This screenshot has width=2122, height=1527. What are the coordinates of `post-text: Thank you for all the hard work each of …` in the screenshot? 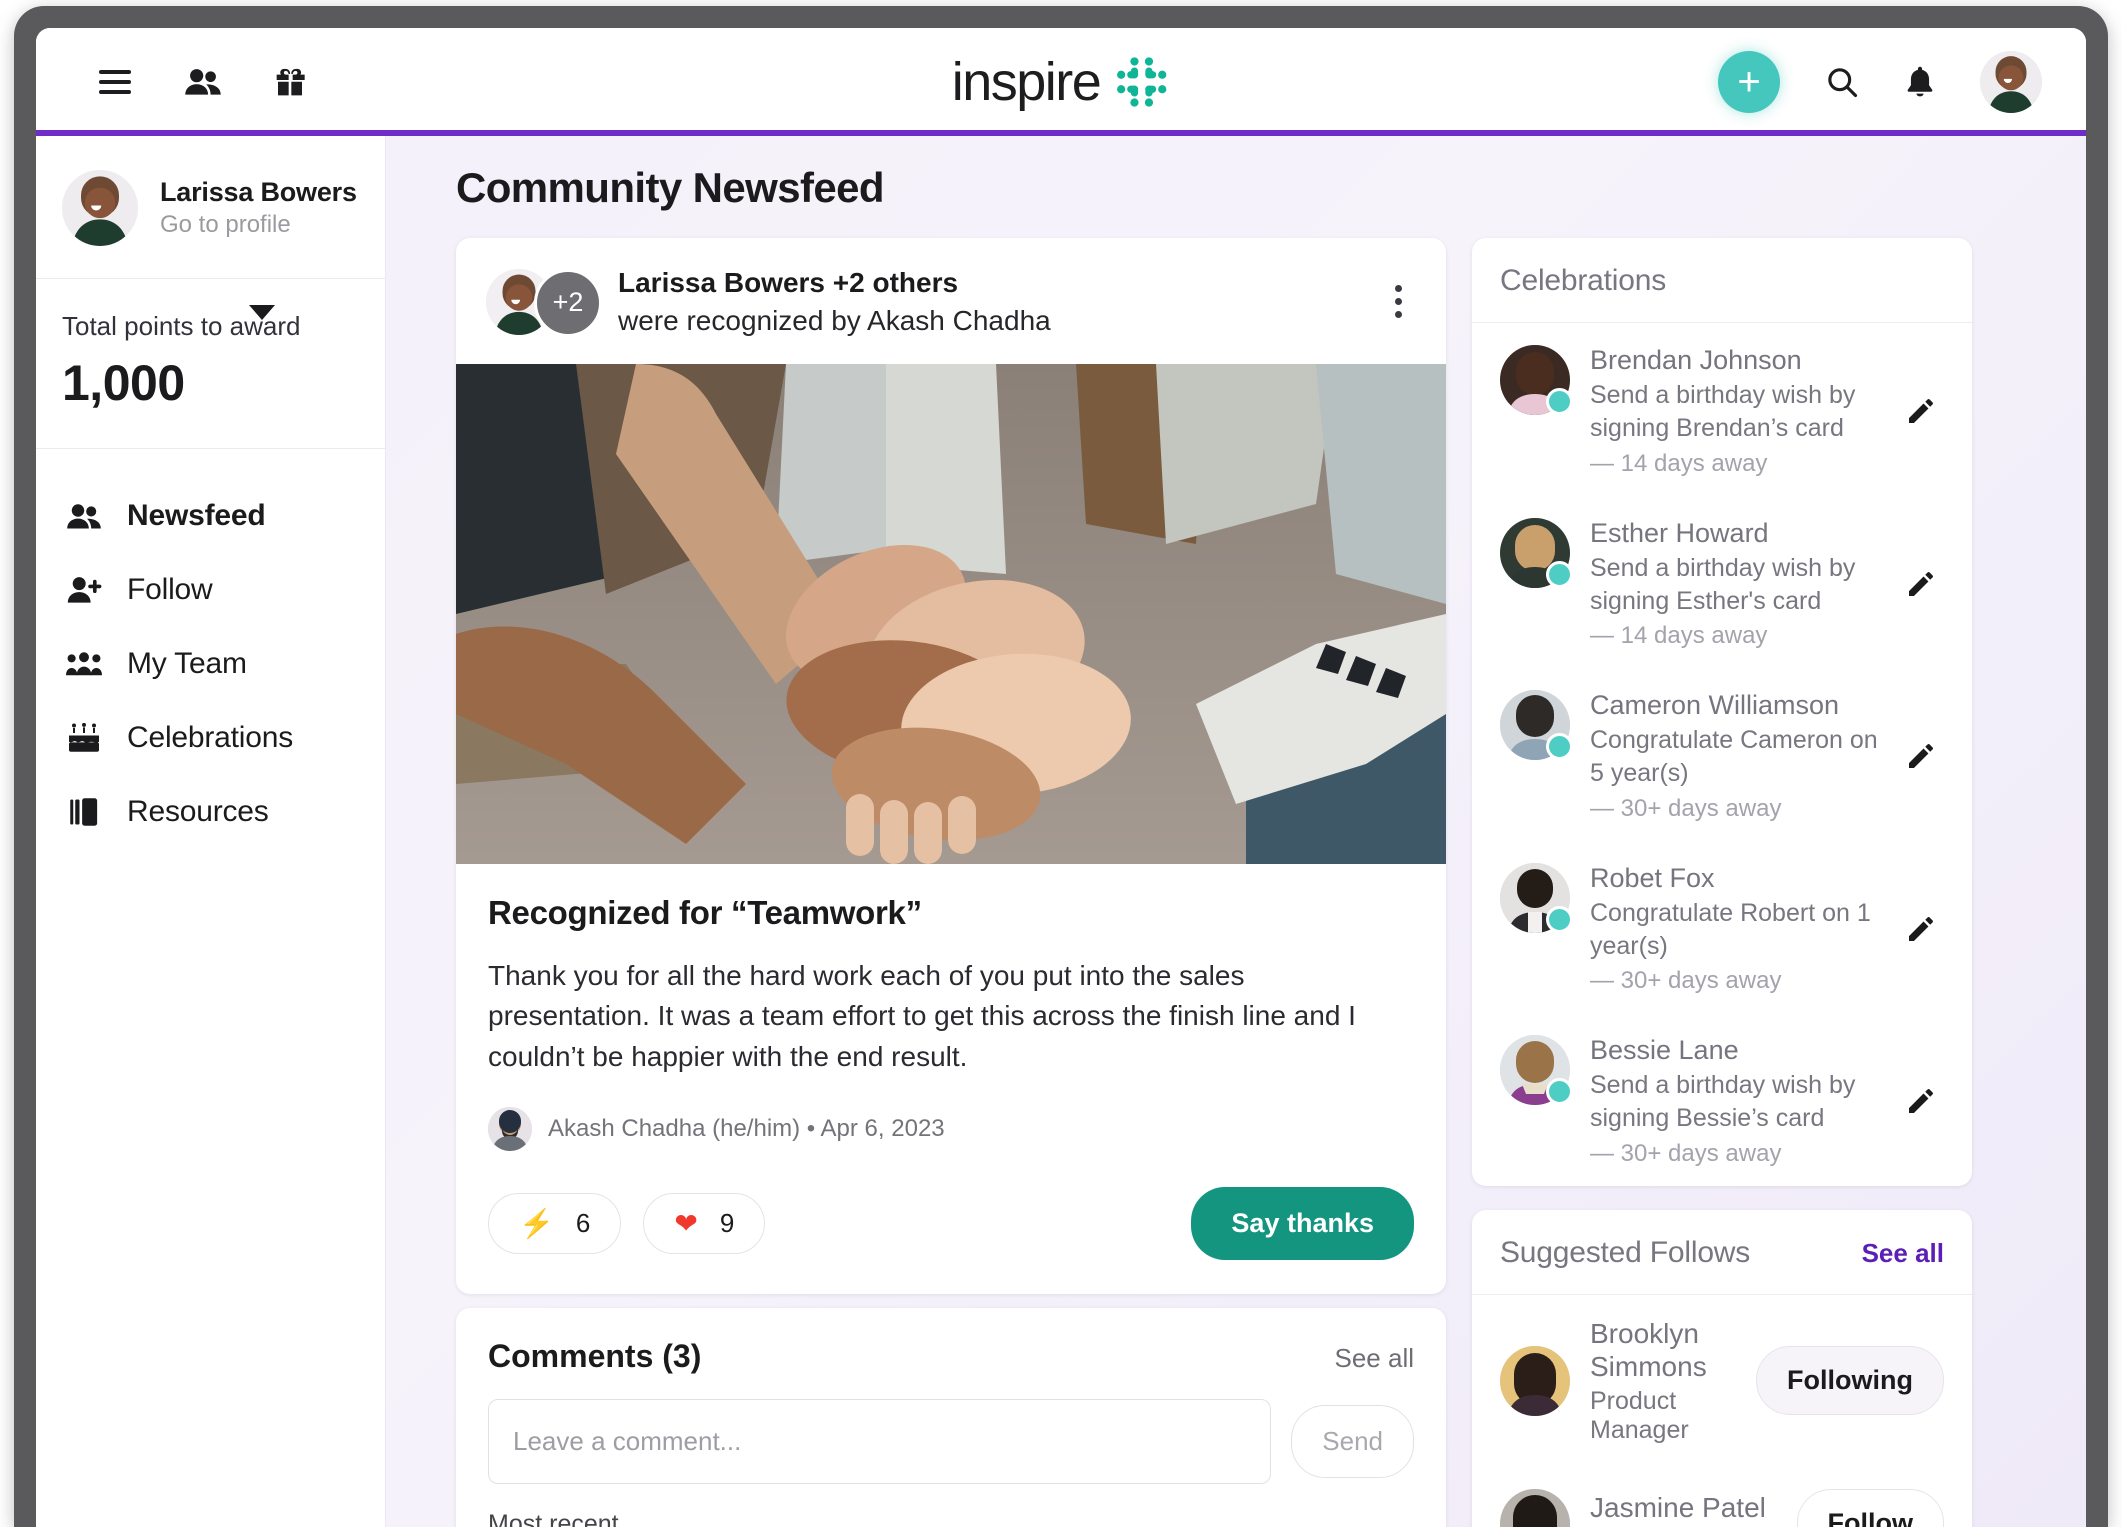 It's located at (922, 1015).